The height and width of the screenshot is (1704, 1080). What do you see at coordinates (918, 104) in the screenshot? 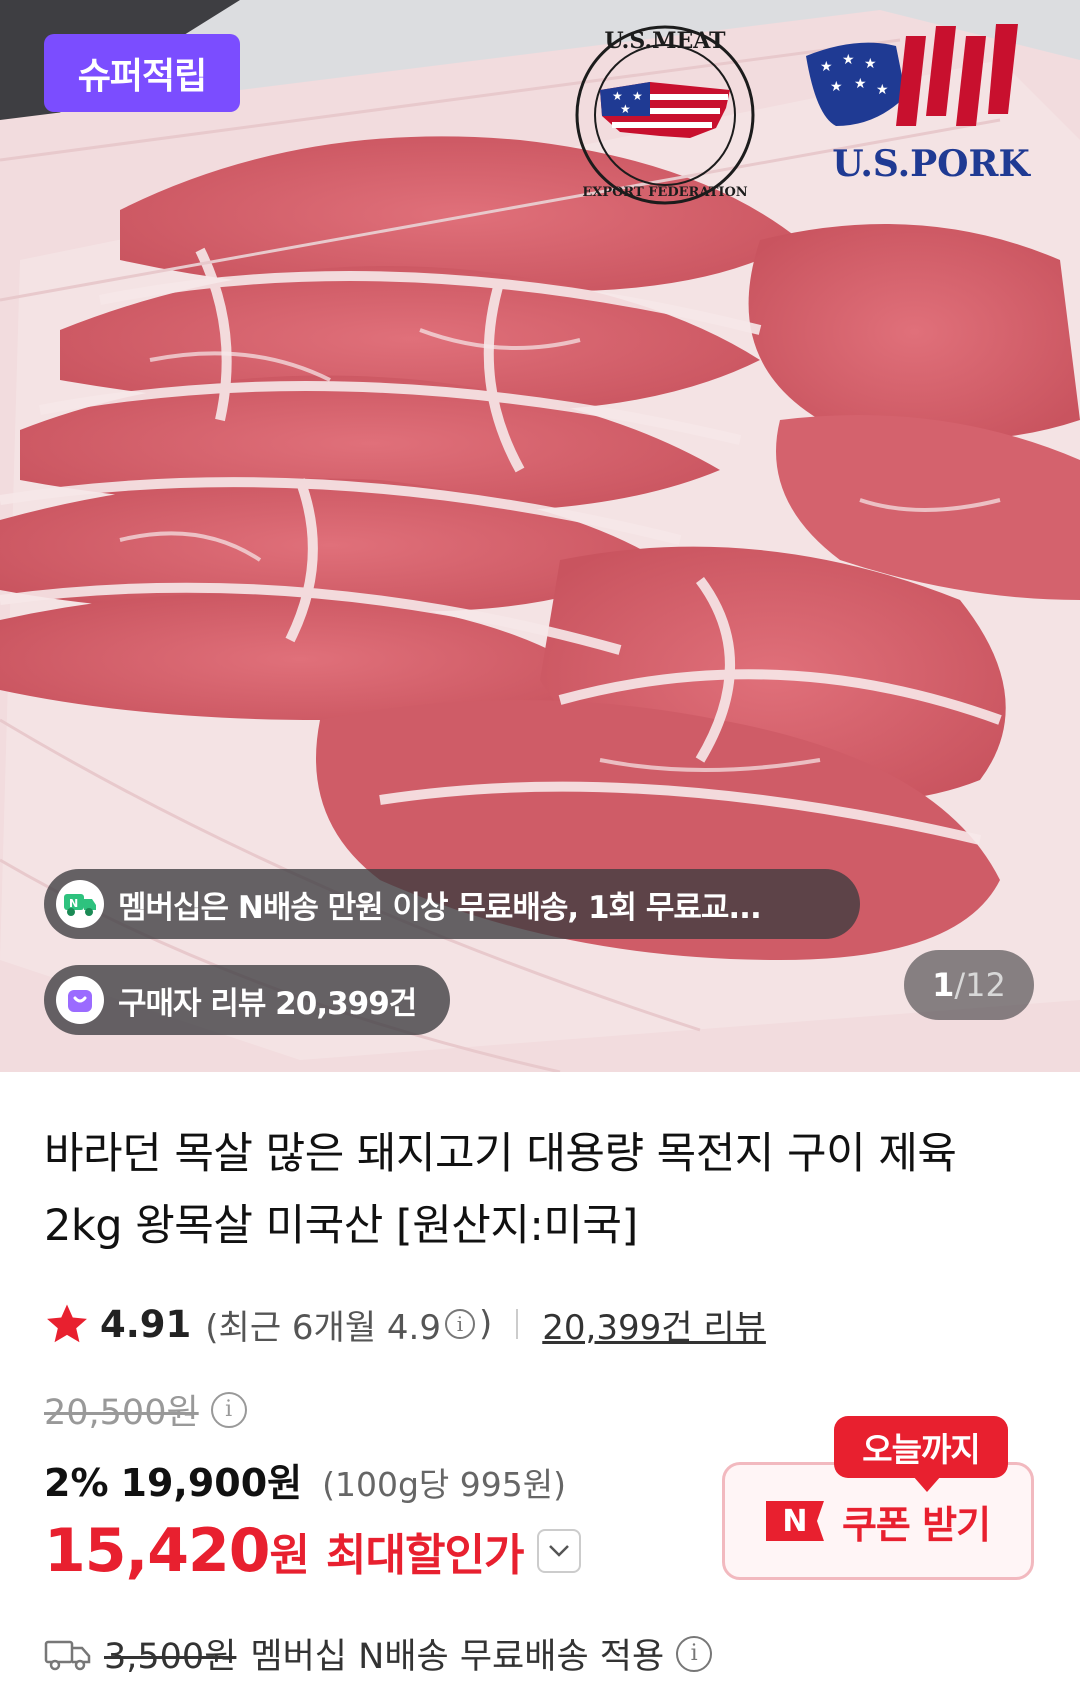
I see `uspork-logo: ★ ★ ★ ★ ★ ★ U.S.PORK` at bounding box center [918, 104].